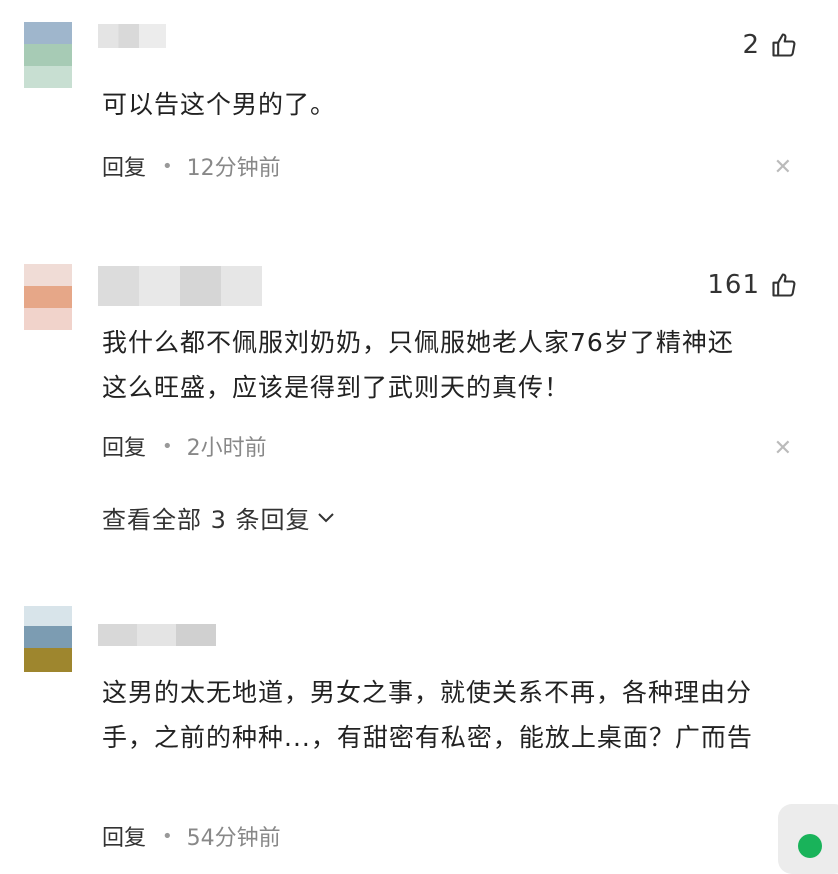 The image size is (838, 874). What do you see at coordinates (233, 838) in the screenshot?
I see `timestamp: 54分钟前` at bounding box center [233, 838].